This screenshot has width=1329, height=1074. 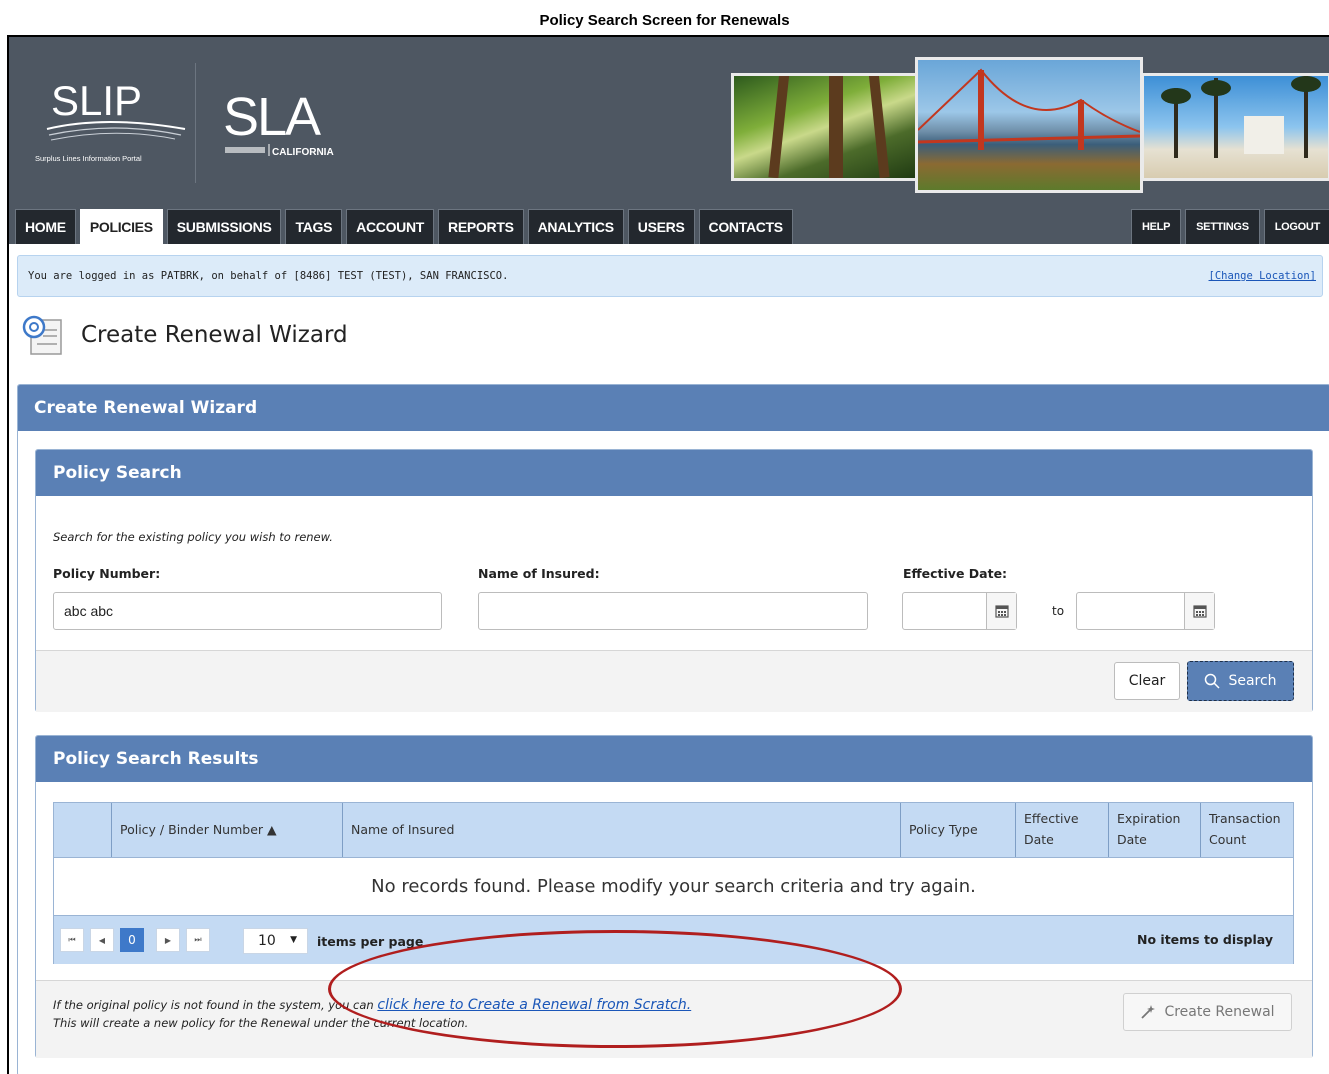 I want to click on sla-logo: SLA CALIFORNIA, so click(x=294, y=122).